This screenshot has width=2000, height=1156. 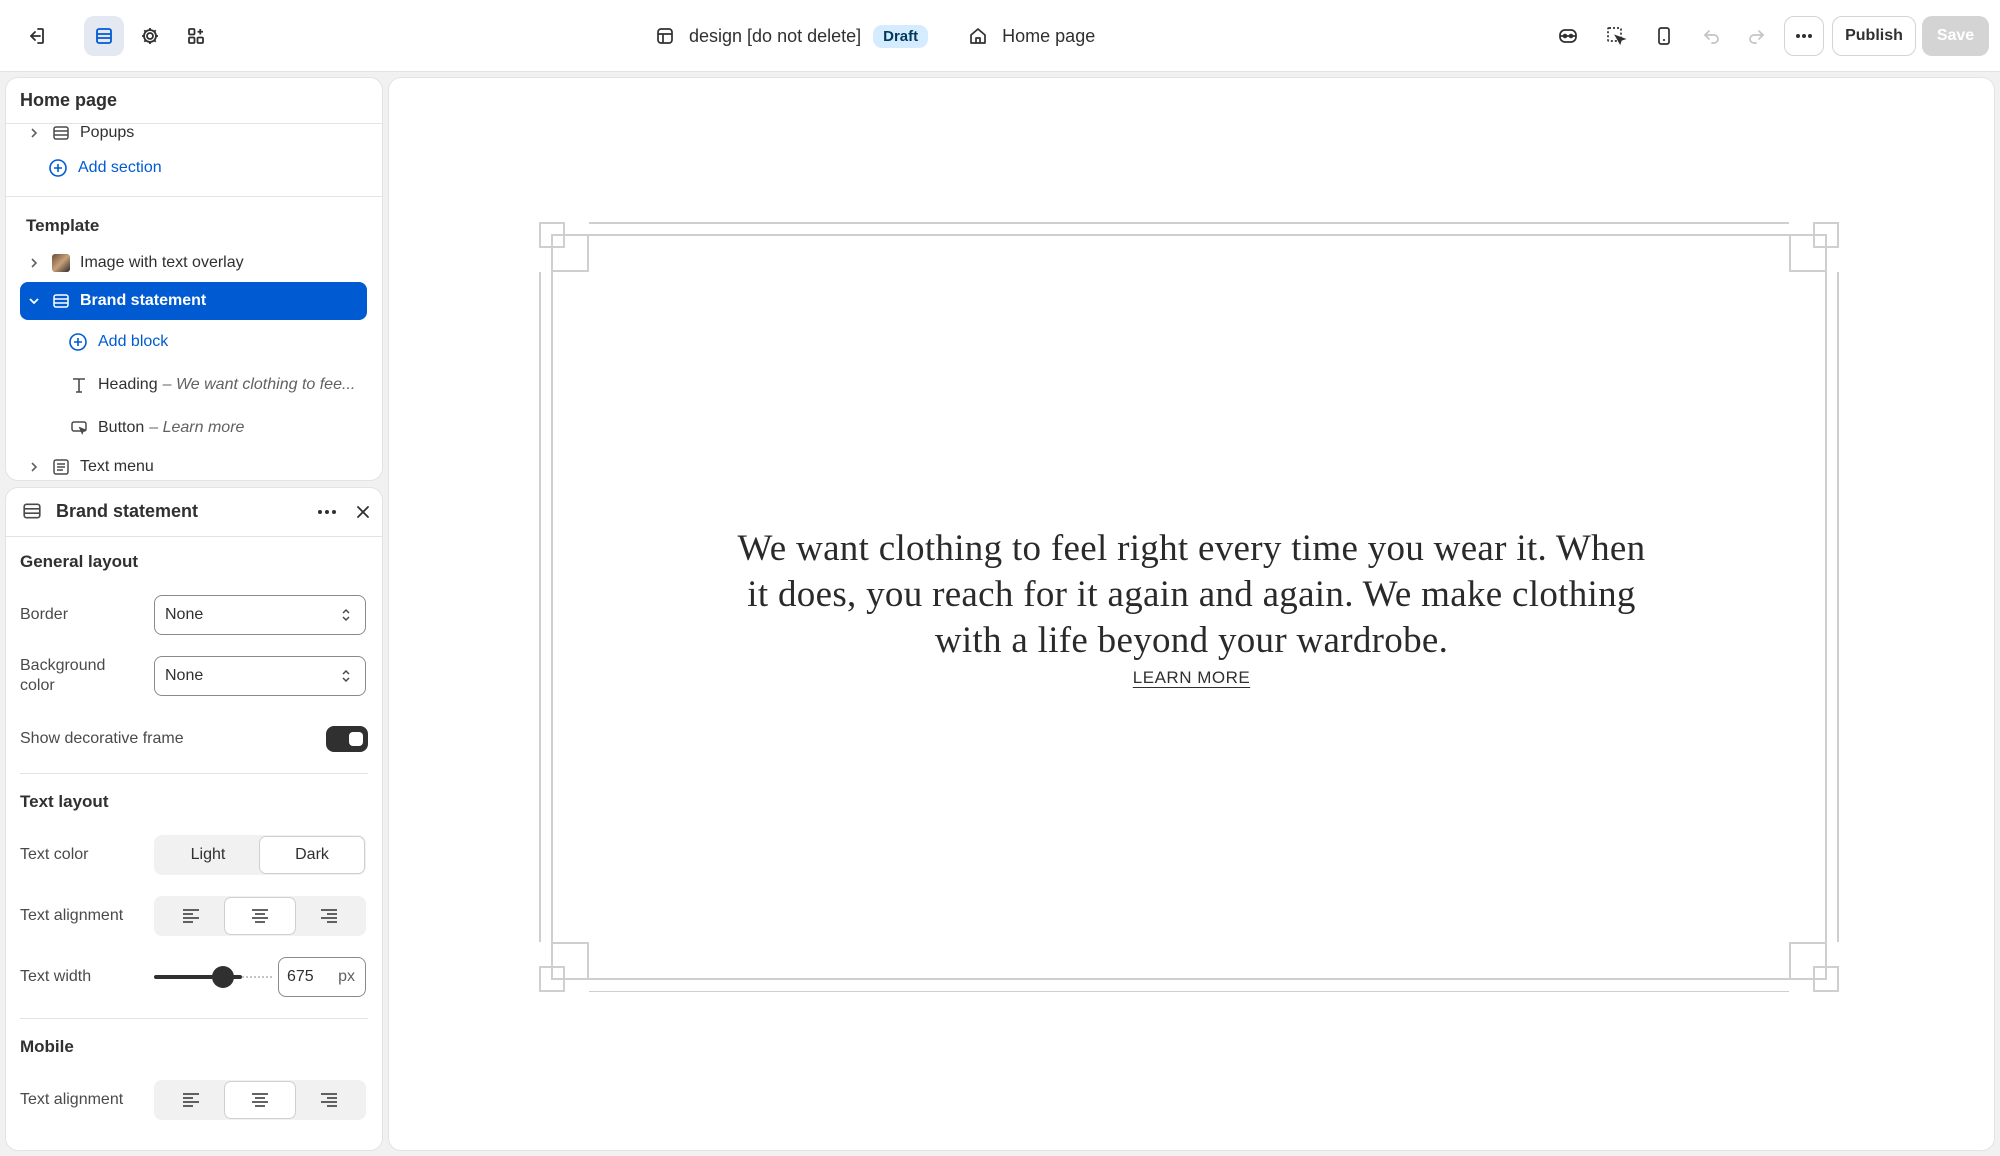 I want to click on inspector-icon, so click(x=1568, y=36).